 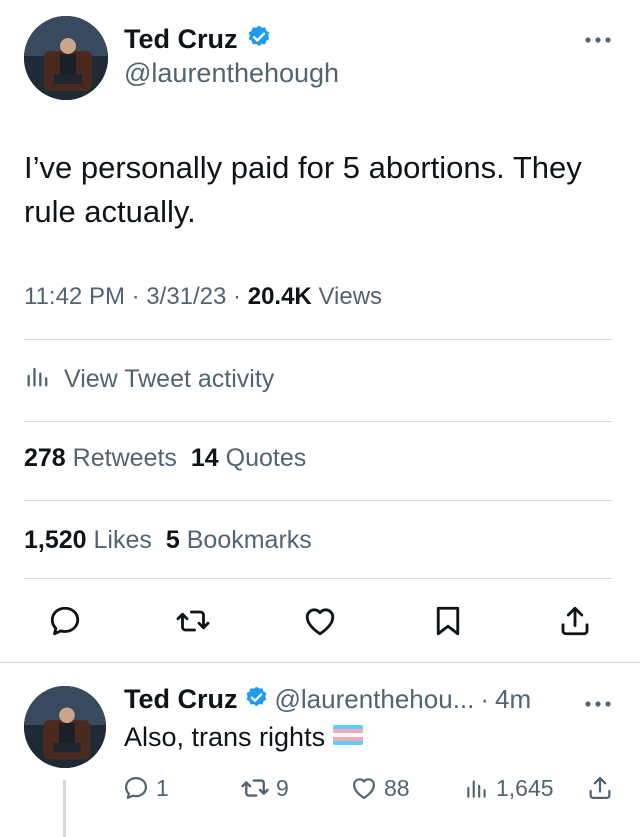 I want to click on retweet-button, so click(x=193, y=621).